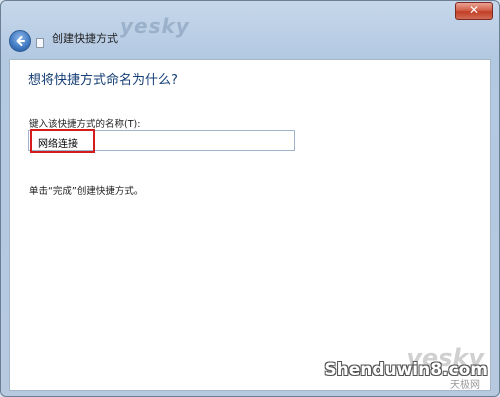 This screenshot has width=500, height=397. I want to click on wizard-title: 创建快捷方式, so click(85, 38).